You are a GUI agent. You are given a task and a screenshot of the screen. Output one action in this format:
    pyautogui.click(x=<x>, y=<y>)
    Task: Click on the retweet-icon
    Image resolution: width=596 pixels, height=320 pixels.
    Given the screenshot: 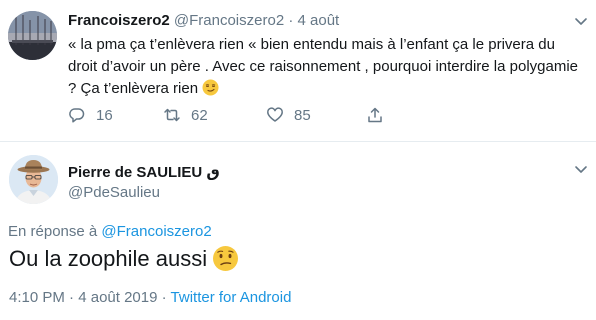 What is the action you would take?
    pyautogui.click(x=172, y=115)
    